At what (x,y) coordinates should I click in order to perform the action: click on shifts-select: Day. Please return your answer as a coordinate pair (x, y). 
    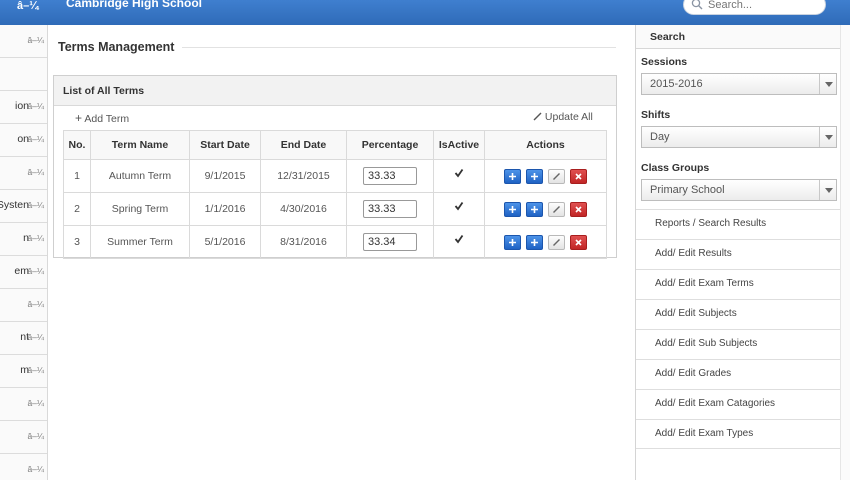
    Looking at the image, I should click on (739, 137).